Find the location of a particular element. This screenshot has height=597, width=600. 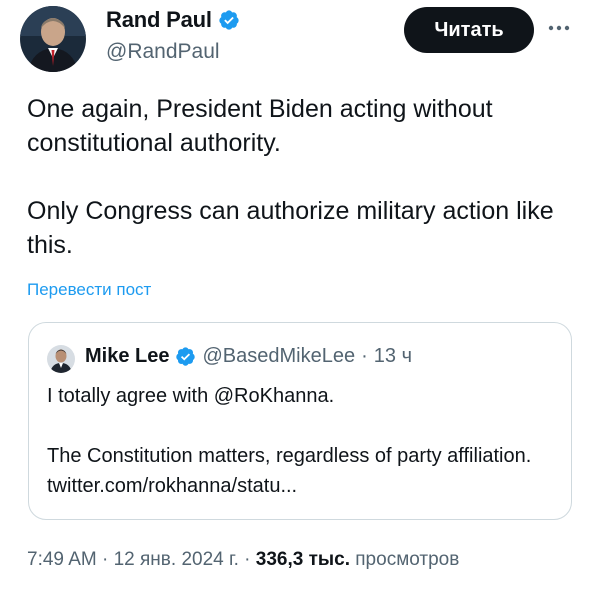

quoted-tweet-time: 13 ч is located at coordinates (393, 356).